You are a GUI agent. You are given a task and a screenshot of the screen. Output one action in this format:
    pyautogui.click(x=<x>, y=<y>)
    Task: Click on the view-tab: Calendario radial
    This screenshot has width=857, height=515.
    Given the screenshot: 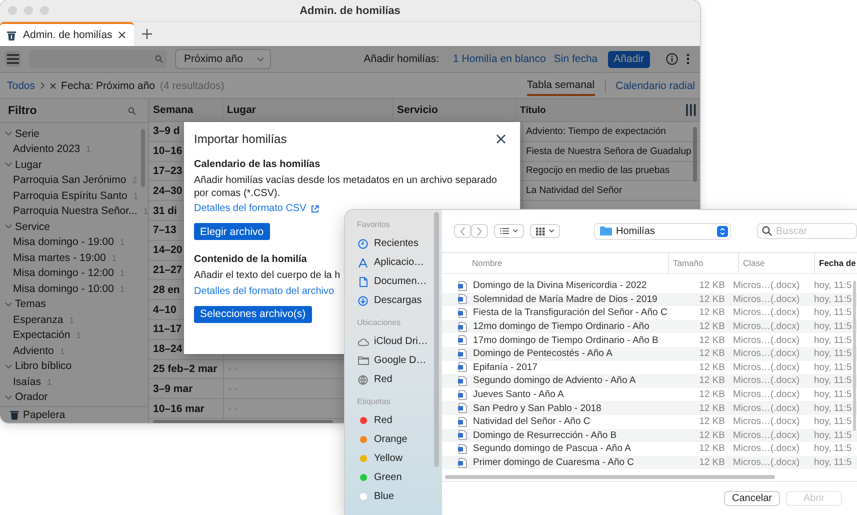 What is the action you would take?
    pyautogui.click(x=655, y=85)
    